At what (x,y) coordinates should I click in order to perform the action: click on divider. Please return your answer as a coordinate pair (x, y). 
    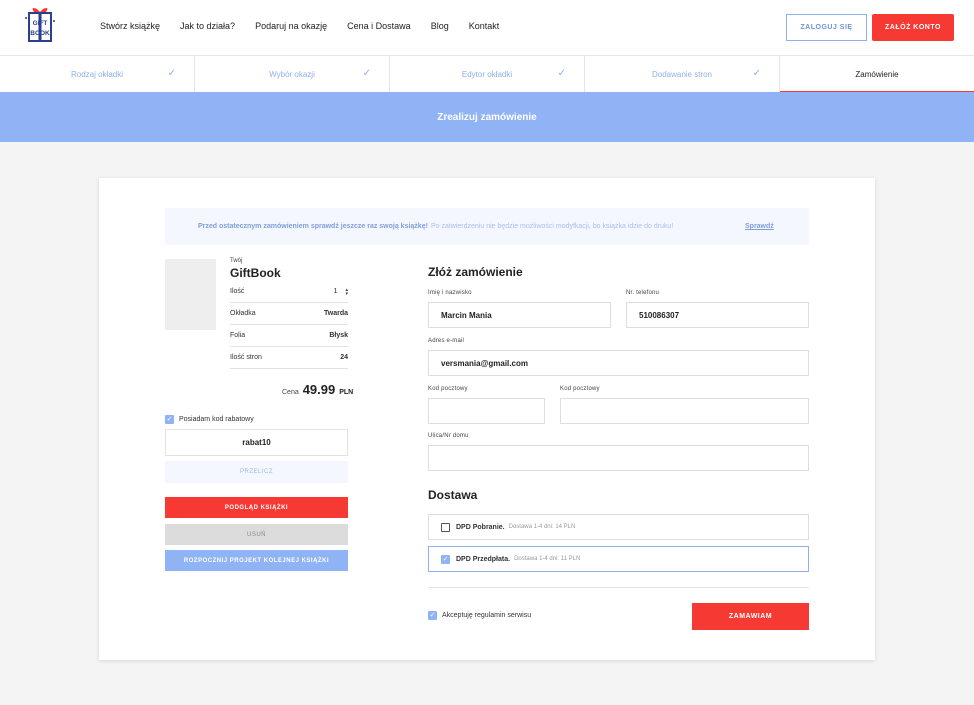
    Looking at the image, I should click on (618, 587).